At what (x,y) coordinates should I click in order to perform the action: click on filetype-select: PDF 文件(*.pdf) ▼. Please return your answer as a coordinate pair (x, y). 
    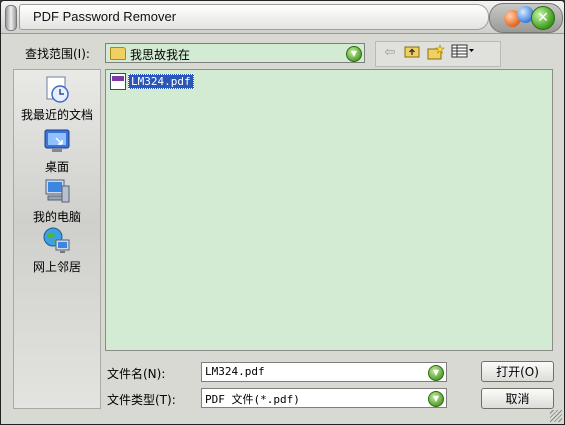
    Looking at the image, I should click on (324, 398).